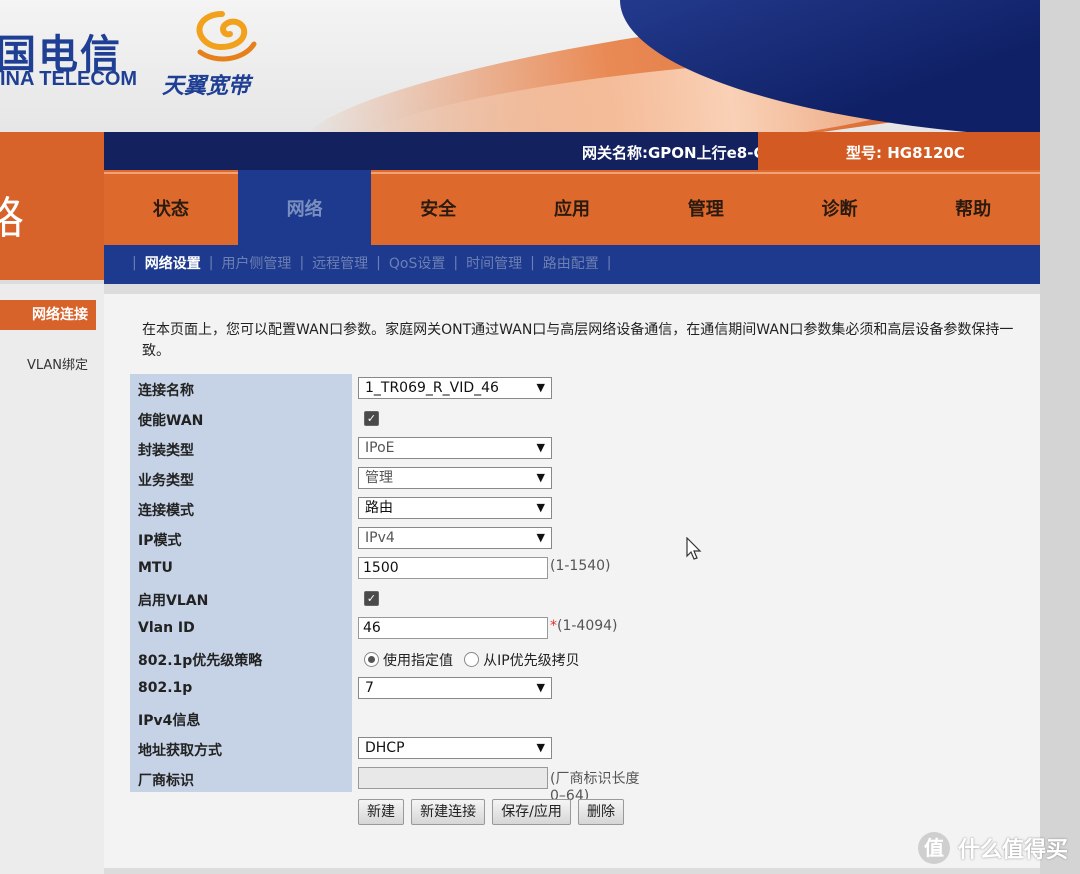  Describe the element at coordinates (417, 263) in the screenshot. I see `subnav-qos: QoS设置` at that location.